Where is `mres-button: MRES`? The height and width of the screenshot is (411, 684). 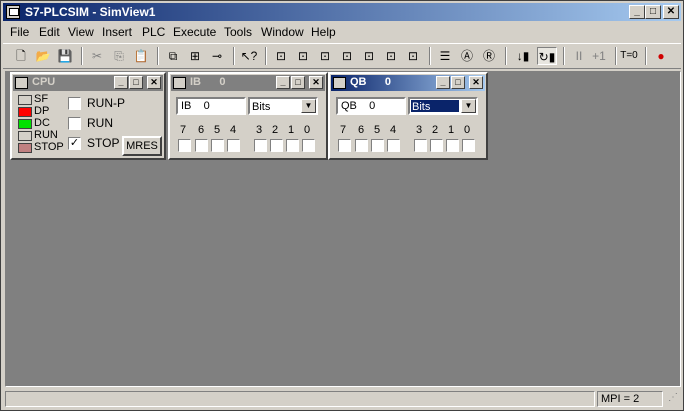
mres-button: MRES is located at coordinates (142, 146).